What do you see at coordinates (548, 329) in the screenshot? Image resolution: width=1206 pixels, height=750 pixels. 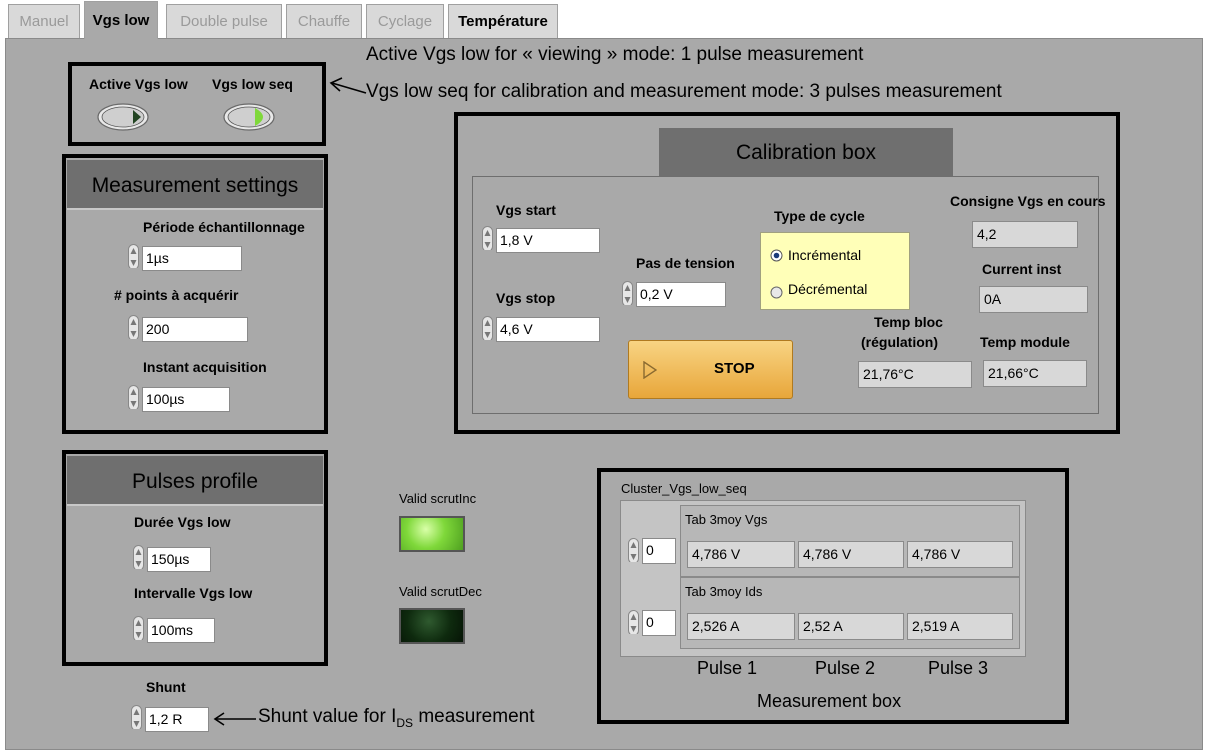 I see `vgs-stop-field: 4,6 V` at bounding box center [548, 329].